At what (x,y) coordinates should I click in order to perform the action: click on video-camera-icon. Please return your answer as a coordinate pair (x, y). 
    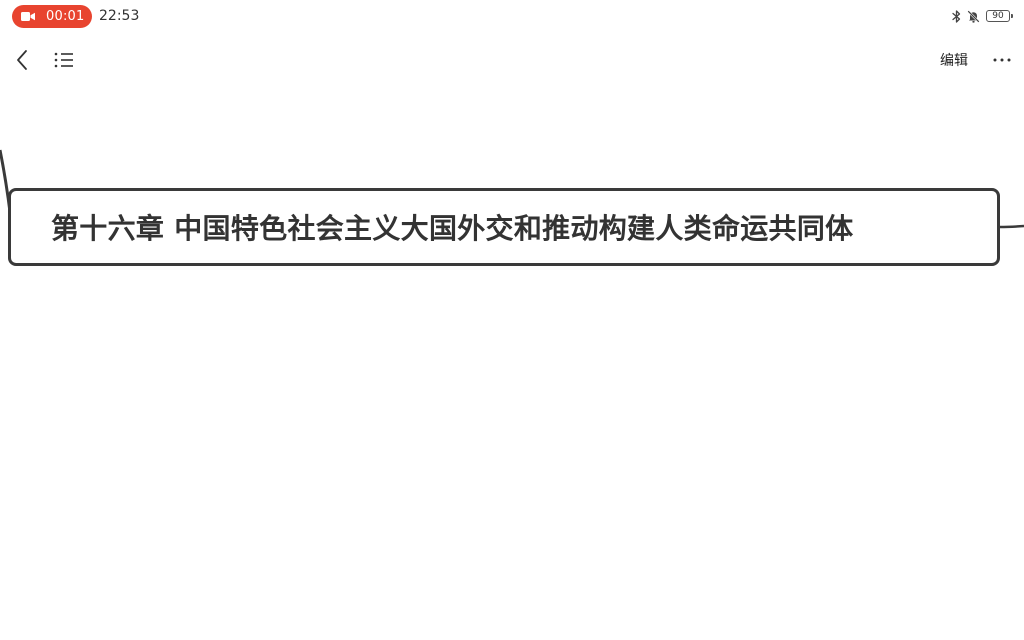
    Looking at the image, I should click on (28, 16).